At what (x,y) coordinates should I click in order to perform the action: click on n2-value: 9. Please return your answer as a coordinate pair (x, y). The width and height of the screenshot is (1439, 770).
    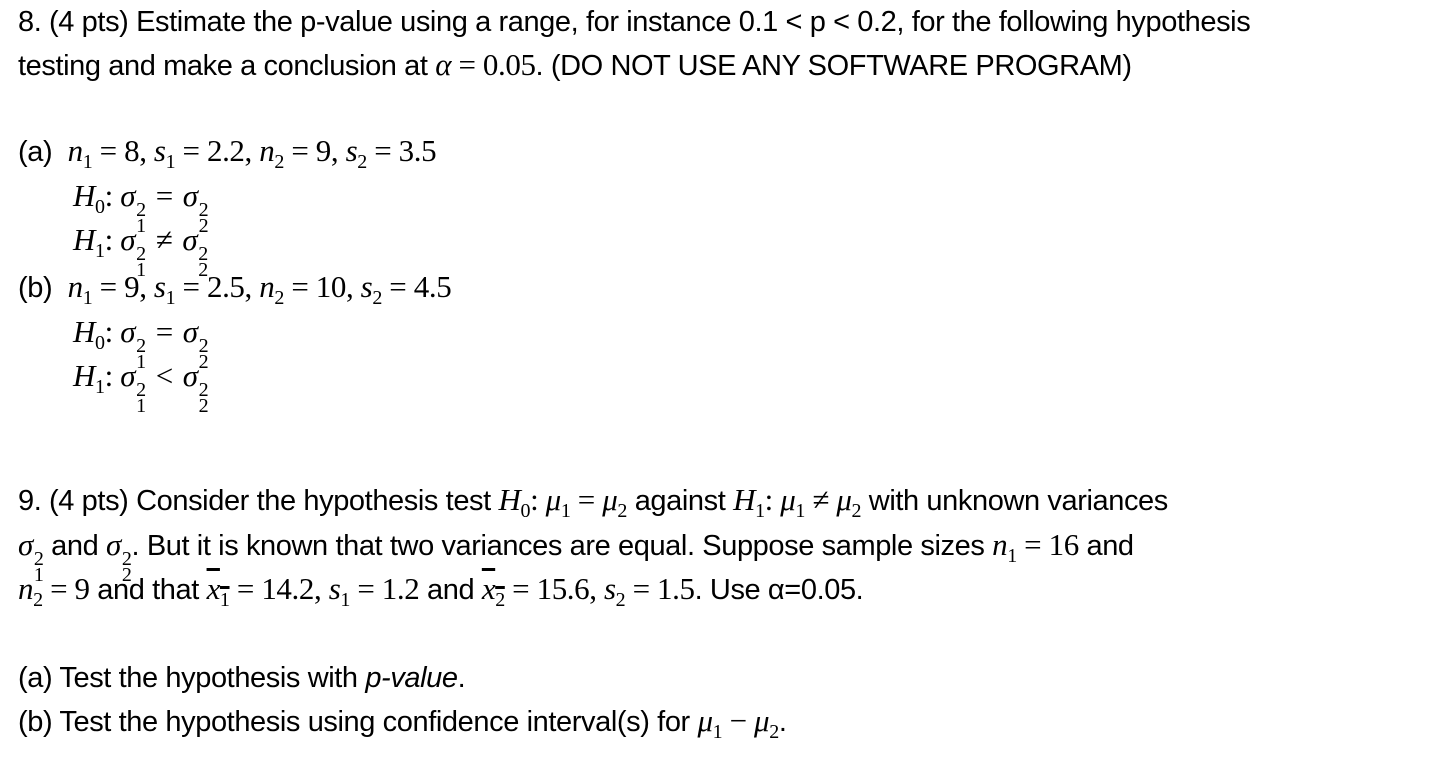
    Looking at the image, I should click on (323, 150).